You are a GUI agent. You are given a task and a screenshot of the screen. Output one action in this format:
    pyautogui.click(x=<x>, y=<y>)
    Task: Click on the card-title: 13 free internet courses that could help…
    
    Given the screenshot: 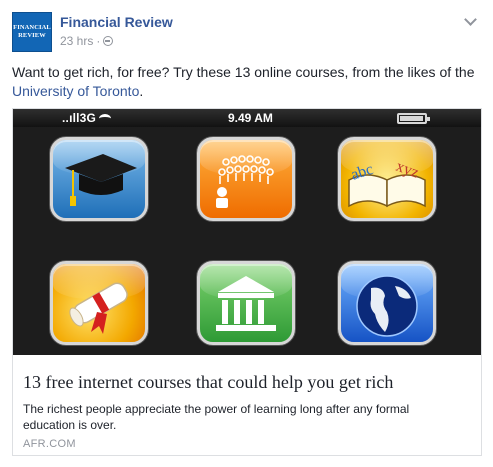 What is the action you would take?
    pyautogui.click(x=248, y=382)
    